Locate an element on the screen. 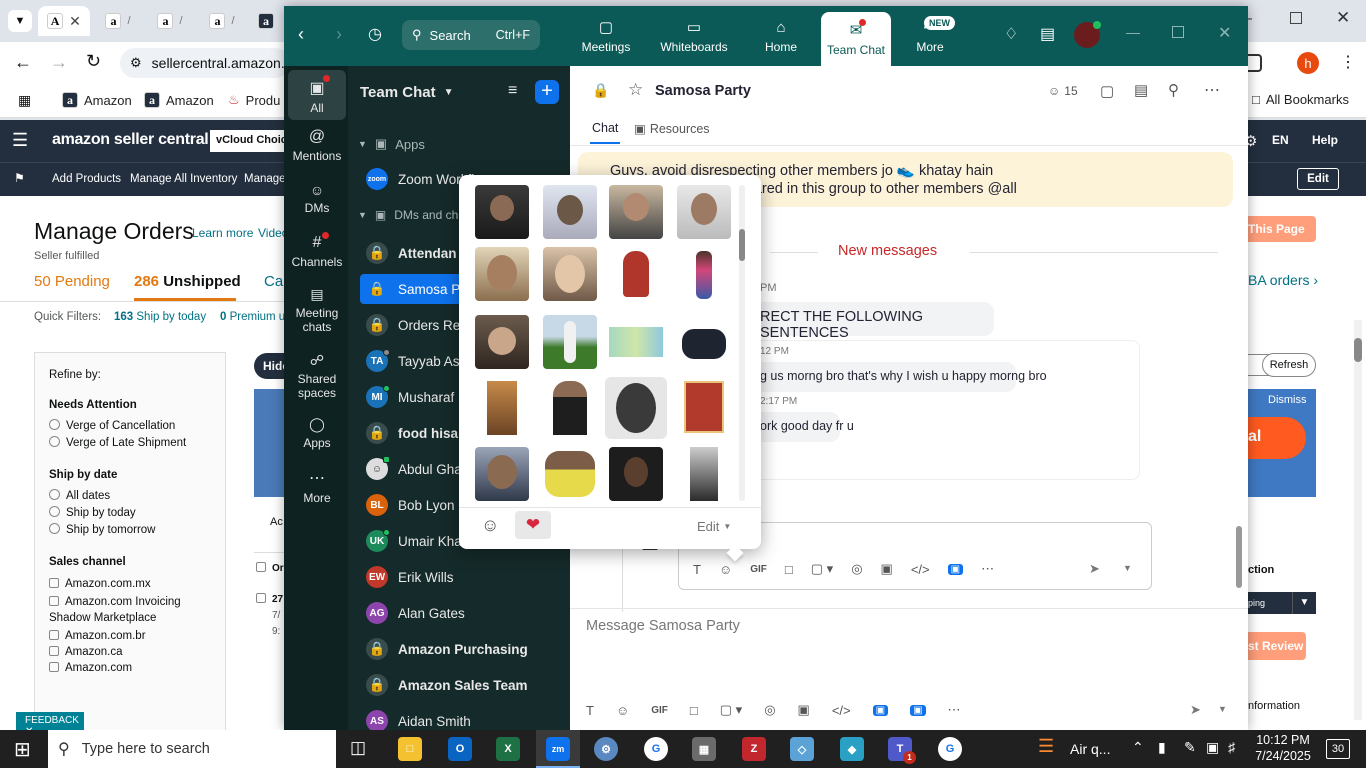 Image resolution: width=1366 pixels, height=768 pixels. screenshot-icon: ▢ ▾ is located at coordinates (731, 710).